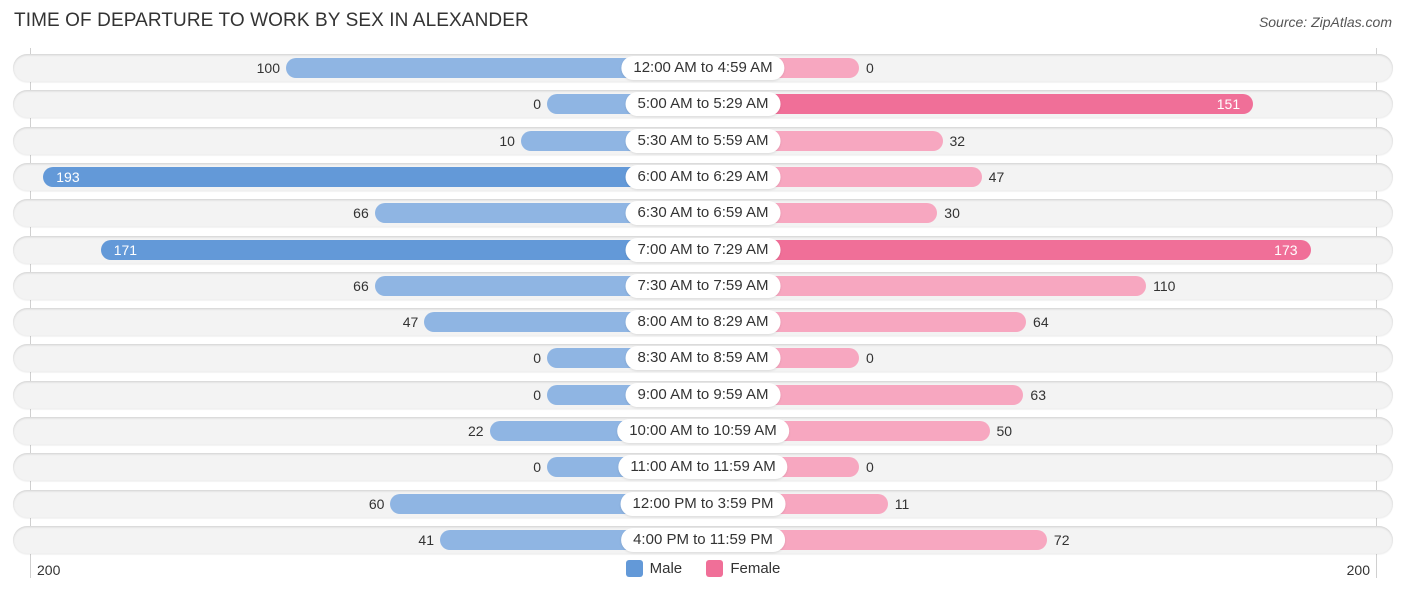  Describe the element at coordinates (952, 213) in the screenshot. I see `female-value-label: 30` at that location.